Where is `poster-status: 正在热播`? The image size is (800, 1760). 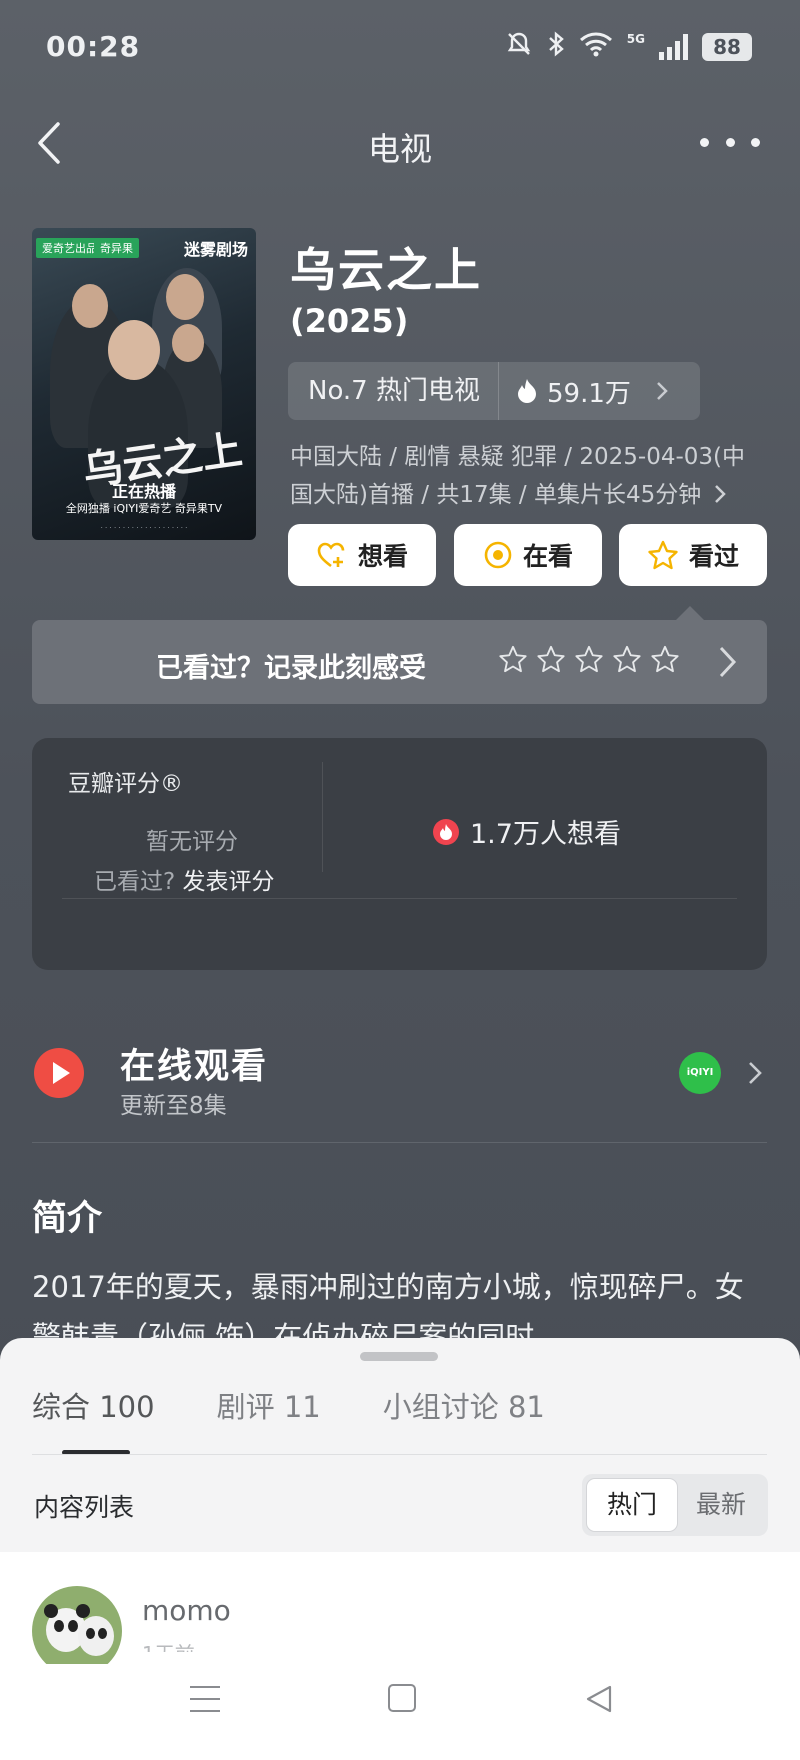
poster-status: 正在热播 is located at coordinates (143, 491).